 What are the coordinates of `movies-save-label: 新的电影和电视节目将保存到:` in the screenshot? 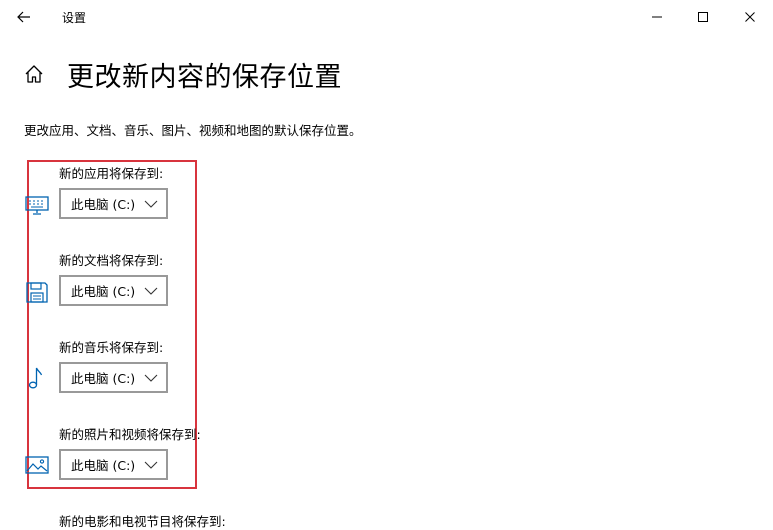 It's located at (142, 521).